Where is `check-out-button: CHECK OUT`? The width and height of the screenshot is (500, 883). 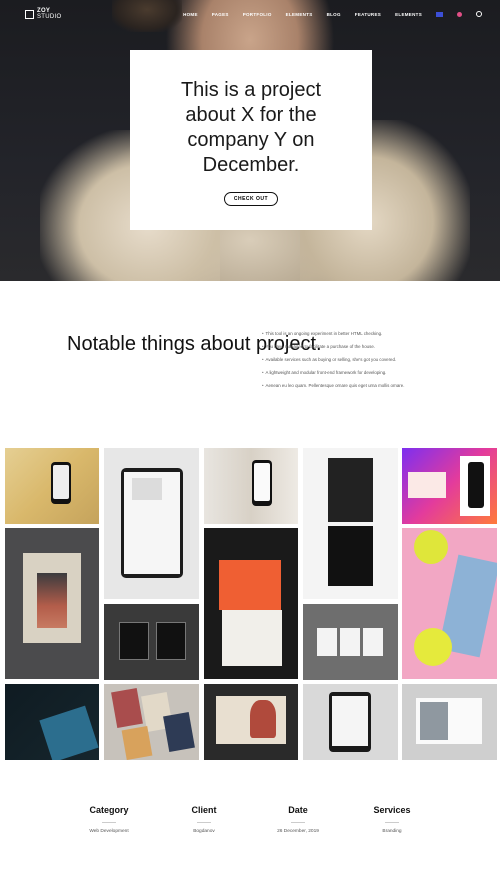 check-out-button: CHECK OUT is located at coordinates (251, 199).